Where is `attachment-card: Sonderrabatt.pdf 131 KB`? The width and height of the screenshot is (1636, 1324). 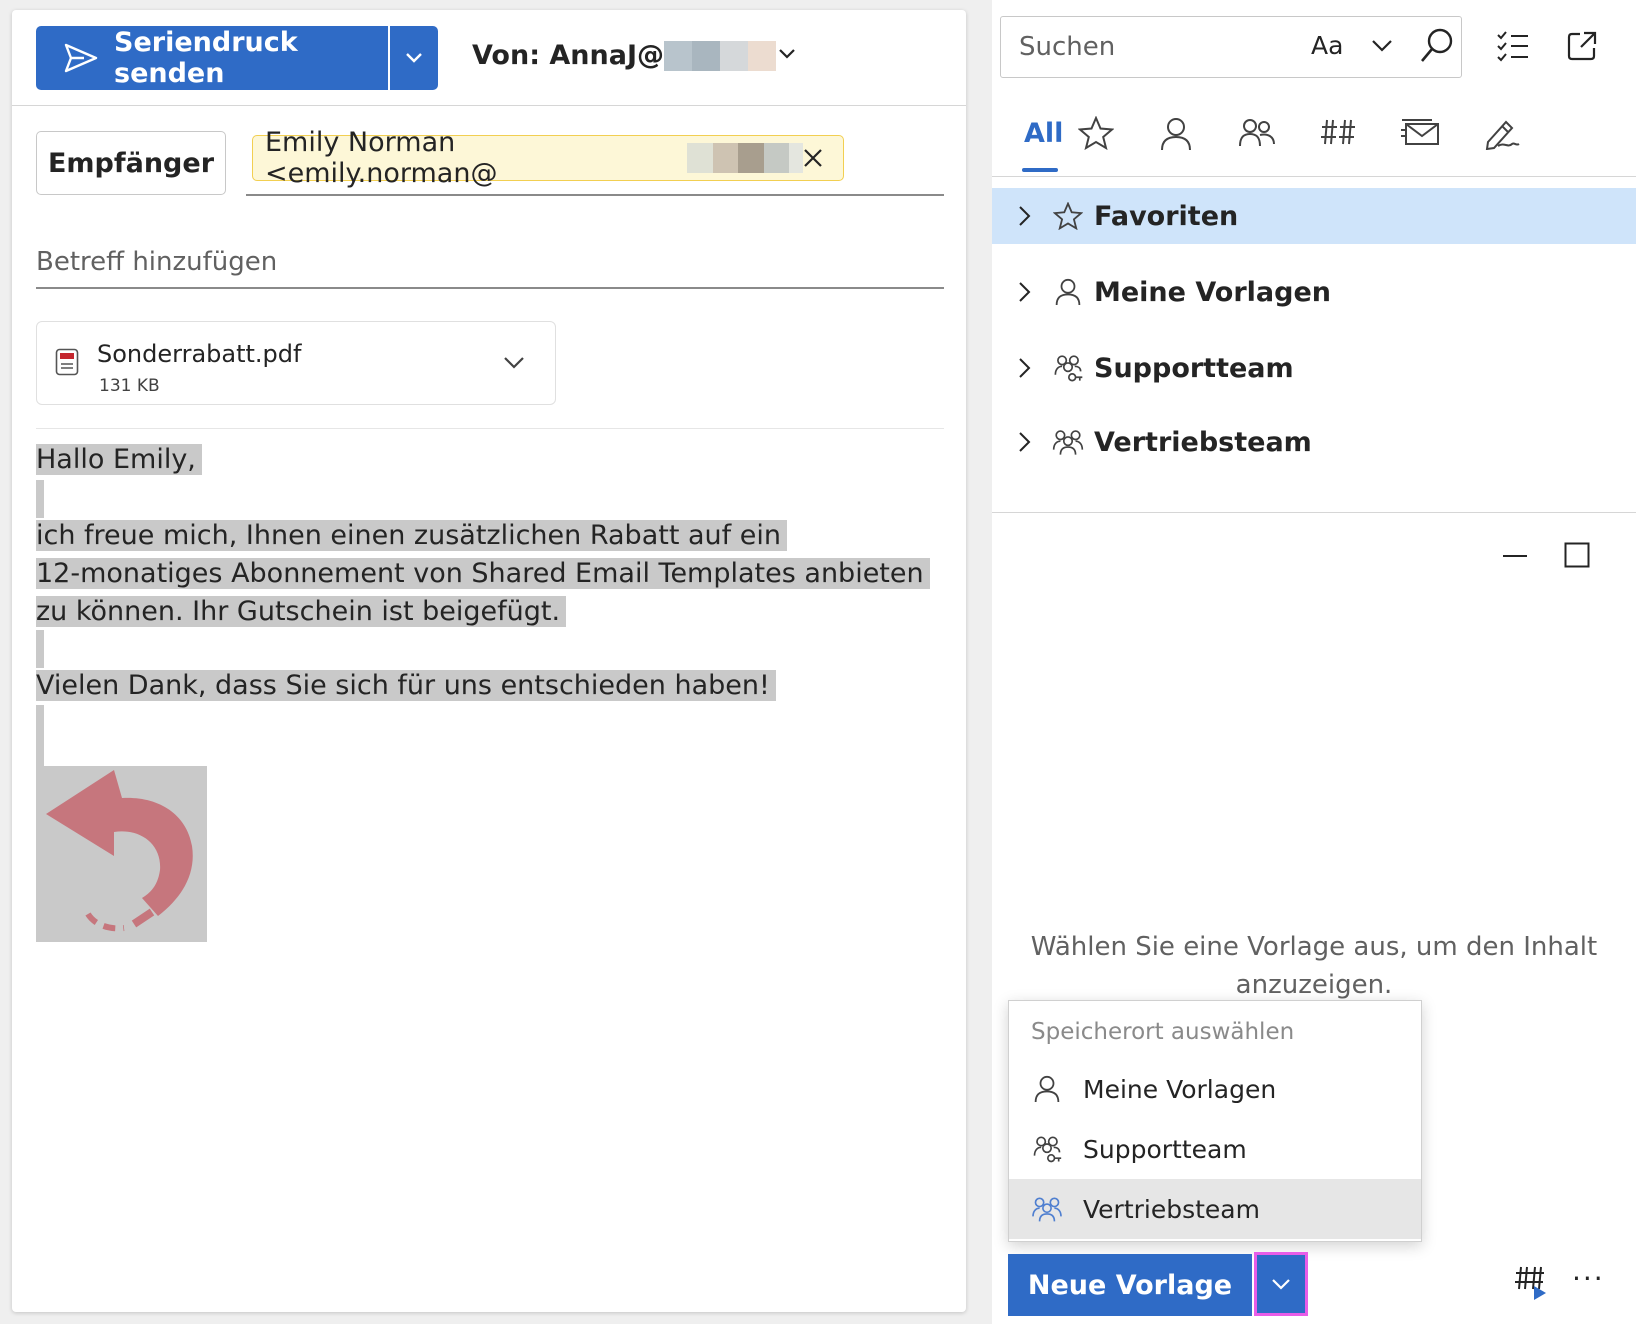
attachment-card: Sonderrabatt.pdf 131 KB is located at coordinates (296, 363).